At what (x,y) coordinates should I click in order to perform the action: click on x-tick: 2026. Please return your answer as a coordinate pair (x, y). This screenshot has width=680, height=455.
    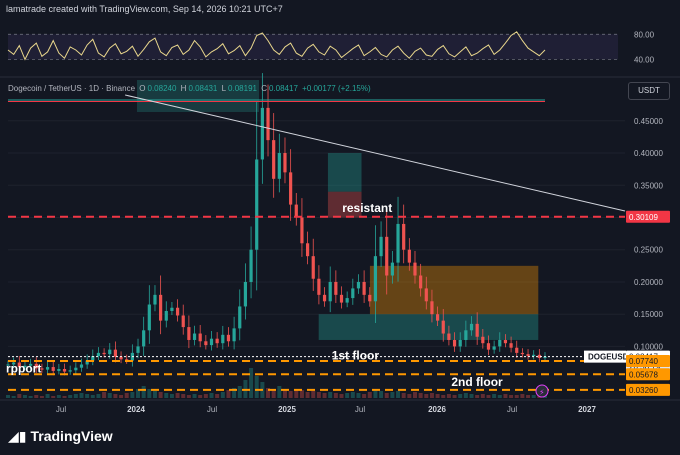
    Looking at the image, I should click on (437, 409).